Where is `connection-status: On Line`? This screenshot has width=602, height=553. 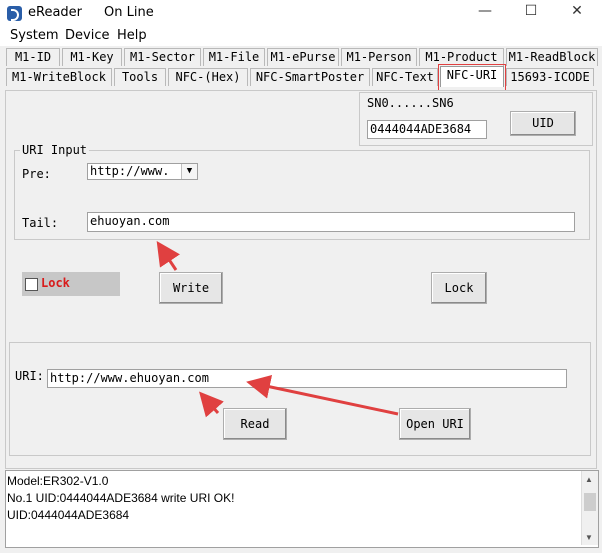 connection-status: On Line is located at coordinates (129, 12).